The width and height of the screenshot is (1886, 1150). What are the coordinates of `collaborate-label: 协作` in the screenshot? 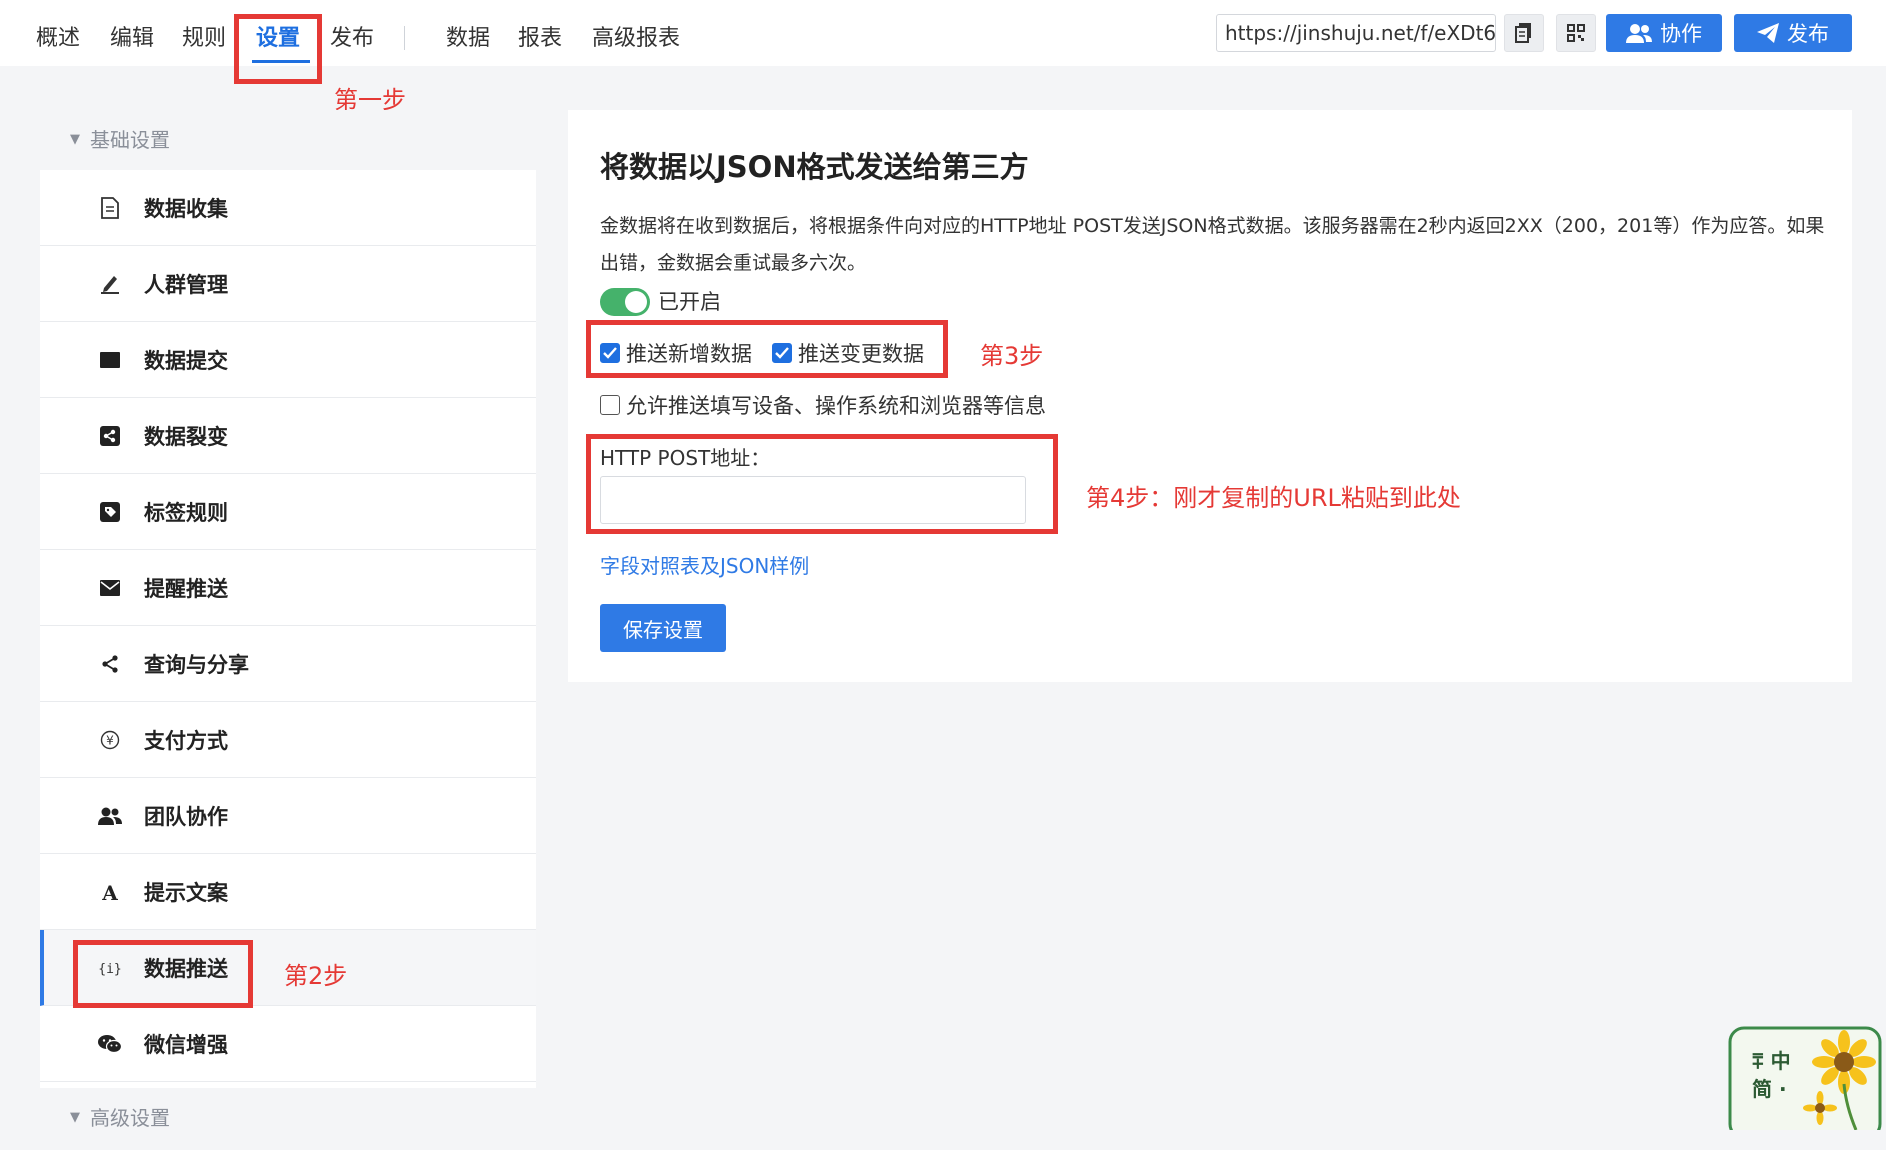 It's located at (1681, 34).